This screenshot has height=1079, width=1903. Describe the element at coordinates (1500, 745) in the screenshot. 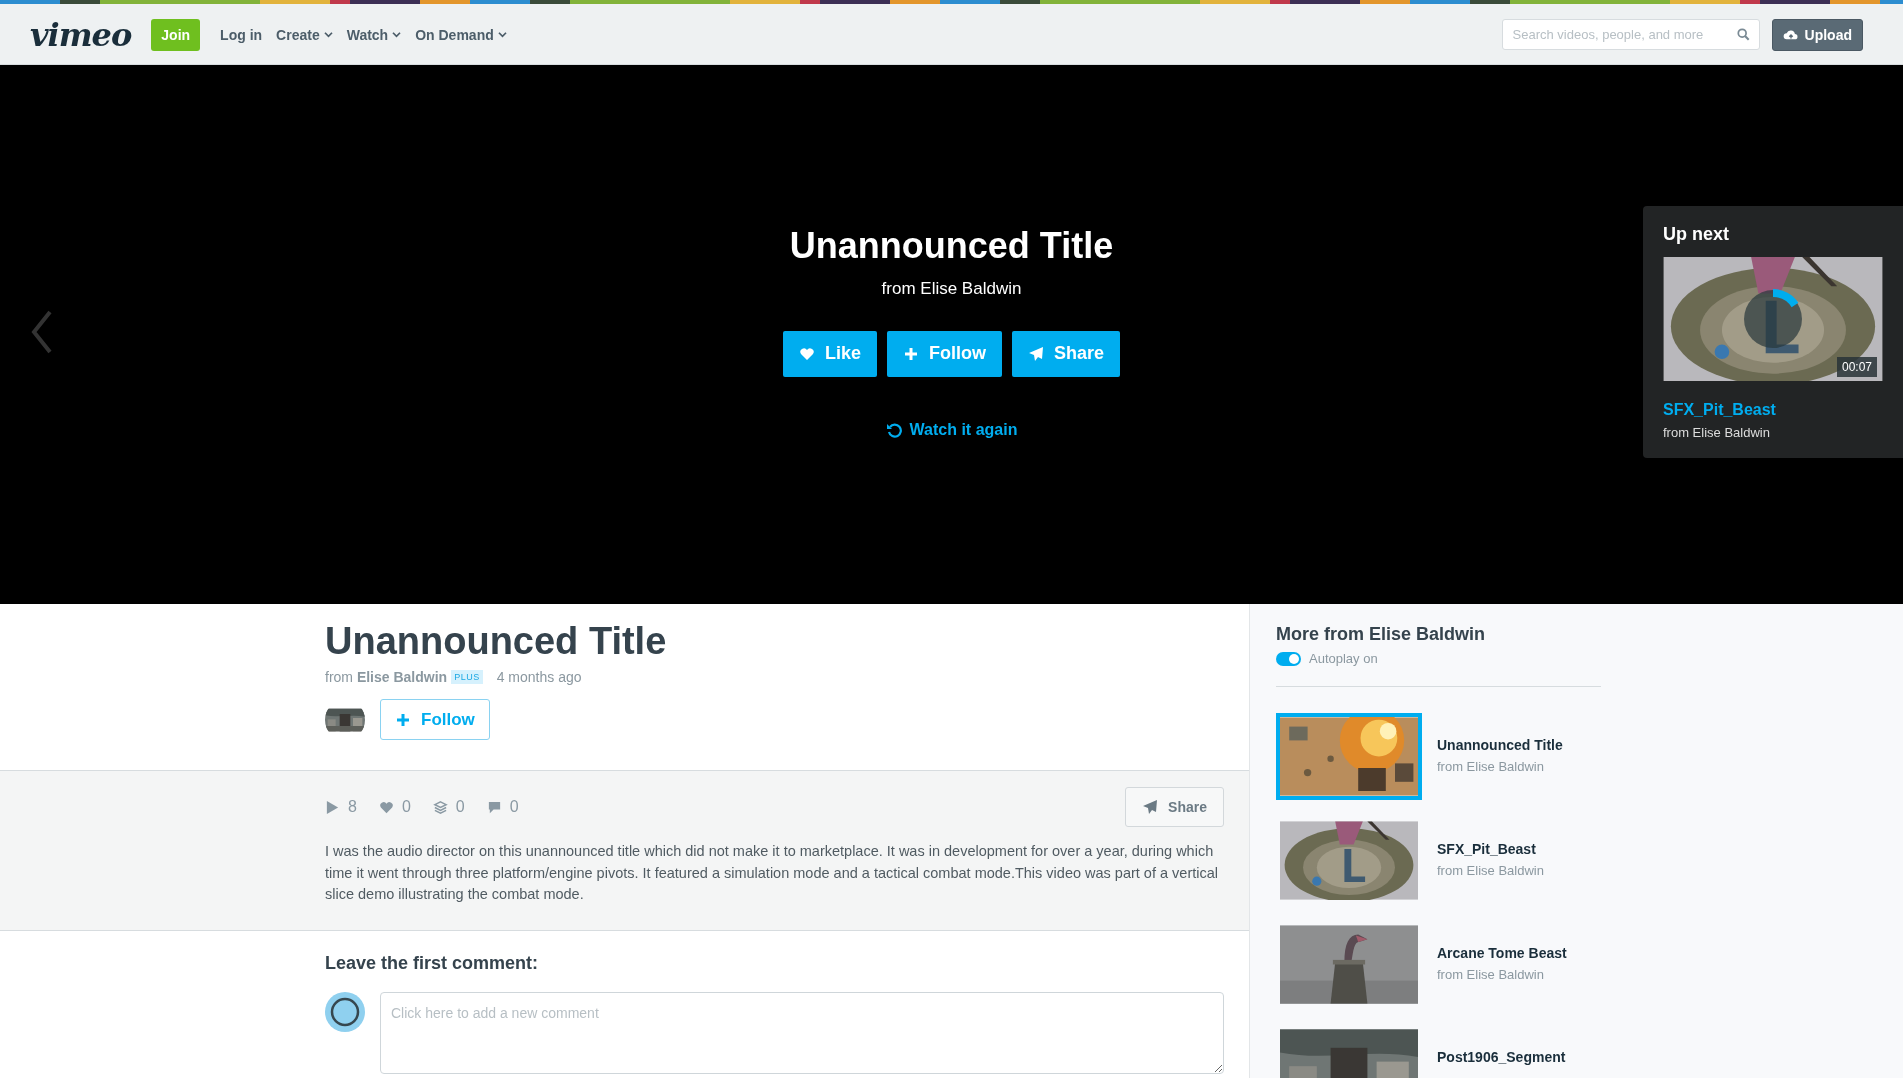

I see `video-link: Unannounced Title` at that location.